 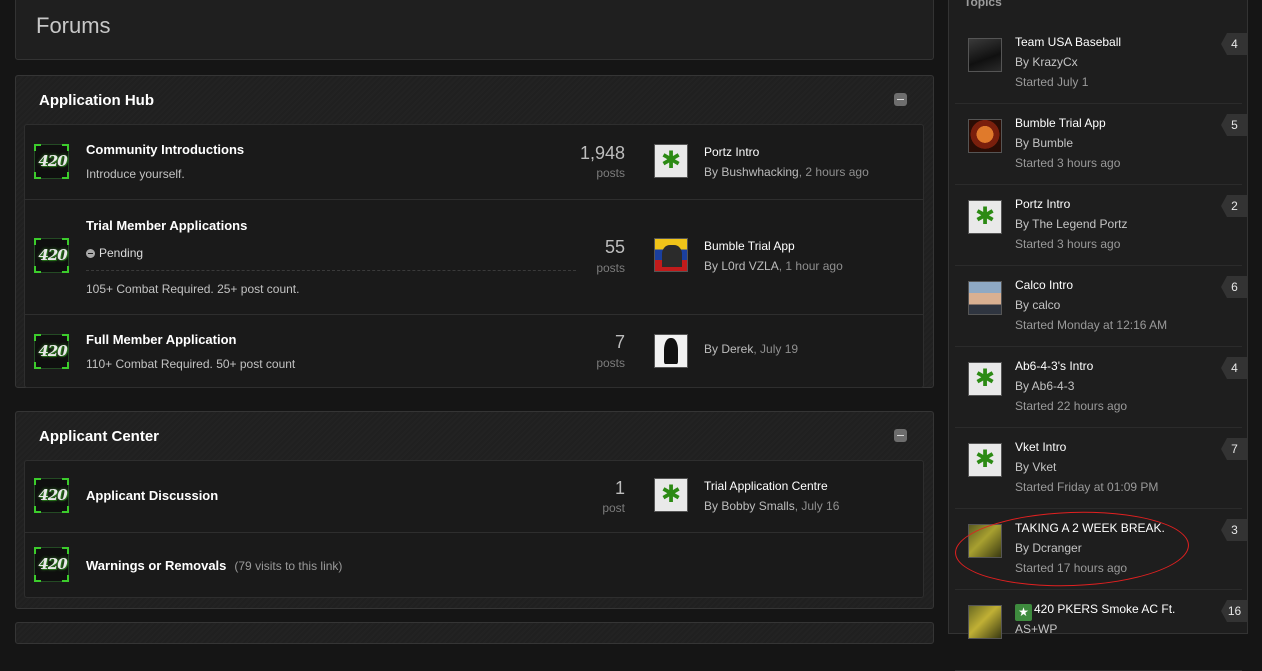 I want to click on topic-started: Started Friday at 01:09 PM, so click(x=1087, y=487).